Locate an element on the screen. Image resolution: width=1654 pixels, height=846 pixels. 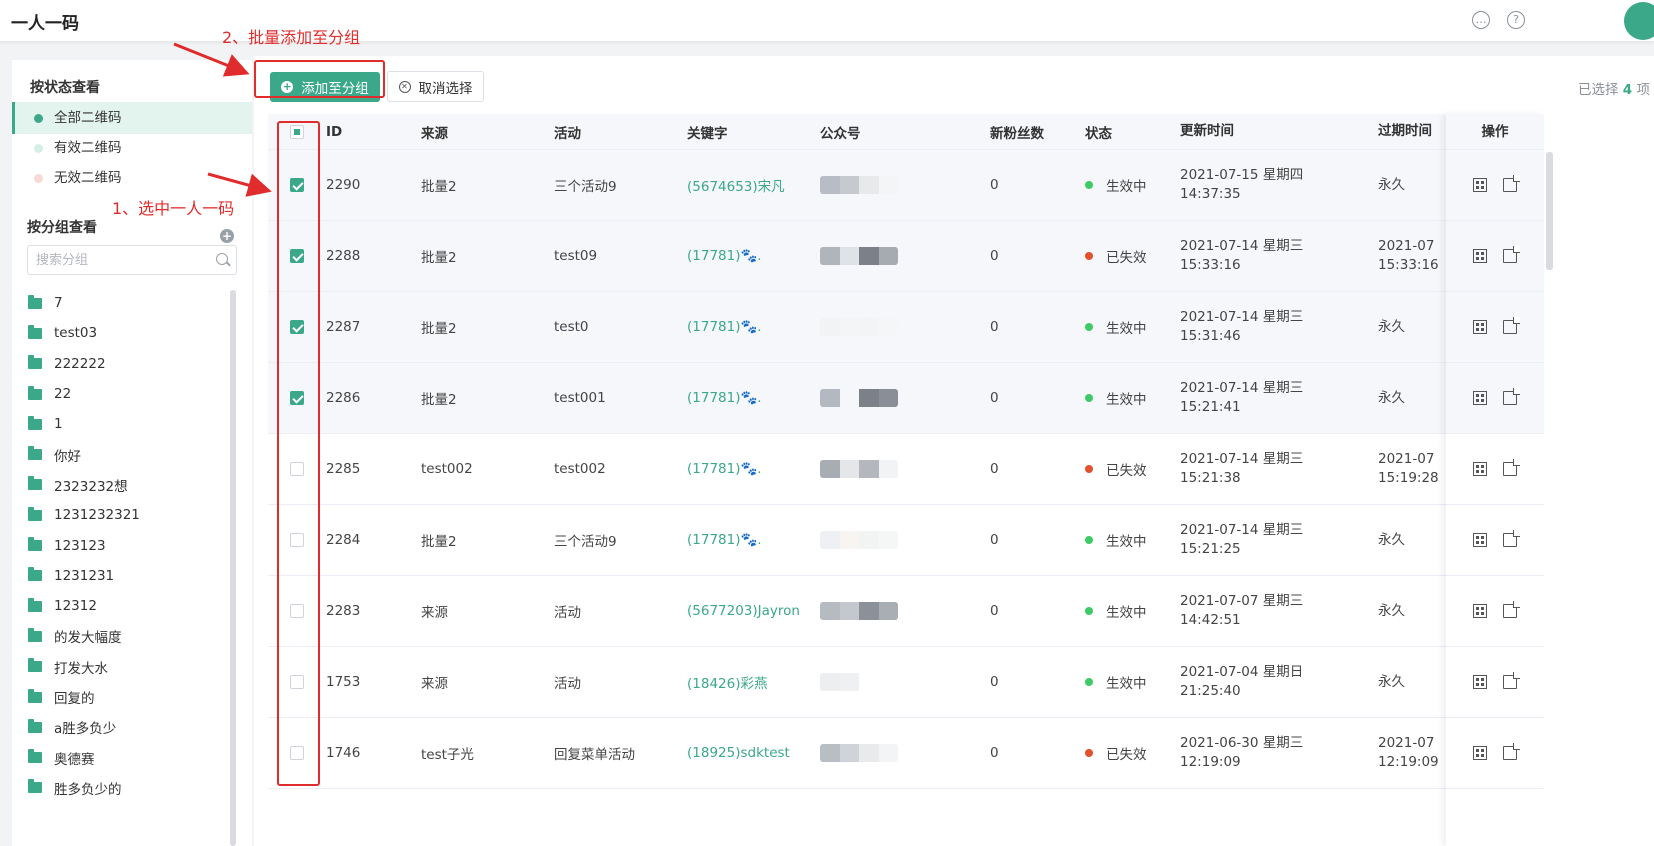
group-list-item: 22 is located at coordinates (122, 394).